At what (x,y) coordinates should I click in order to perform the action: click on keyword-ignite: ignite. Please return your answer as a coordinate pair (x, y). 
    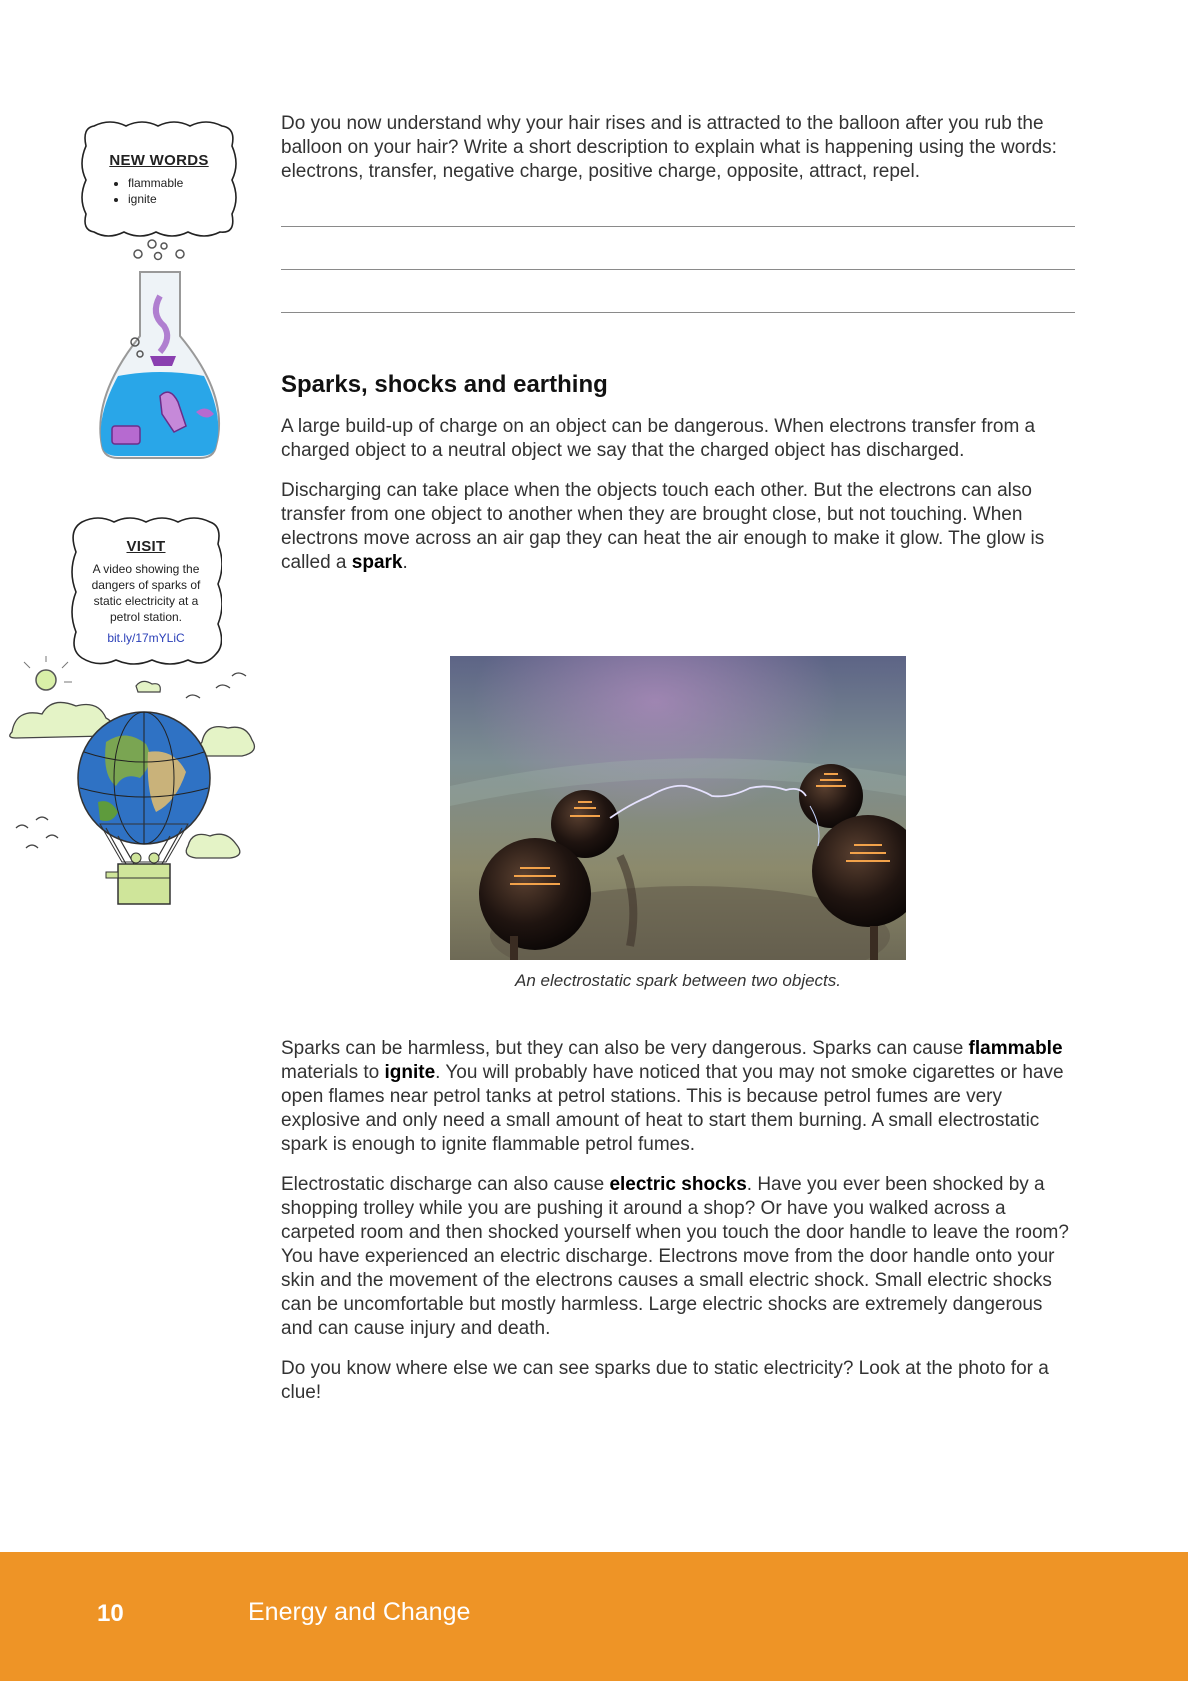
    Looking at the image, I should click on (410, 1072).